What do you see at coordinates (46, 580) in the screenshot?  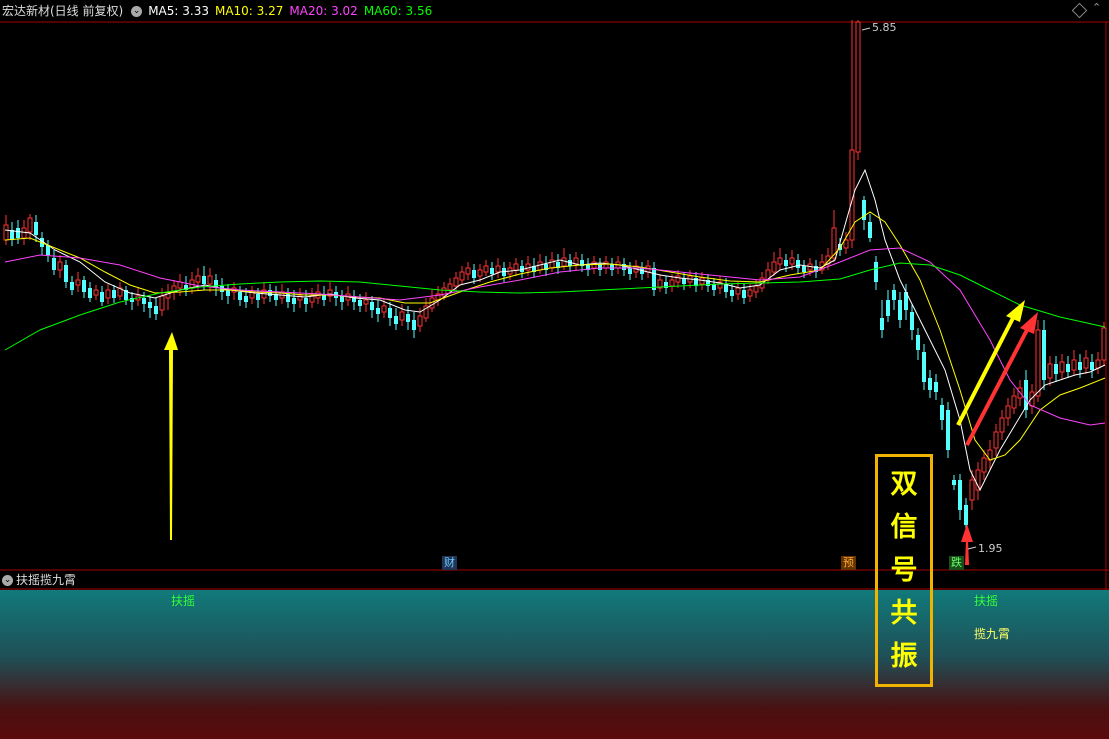 I see `indicator-title: 扶摇揽九霄` at bounding box center [46, 580].